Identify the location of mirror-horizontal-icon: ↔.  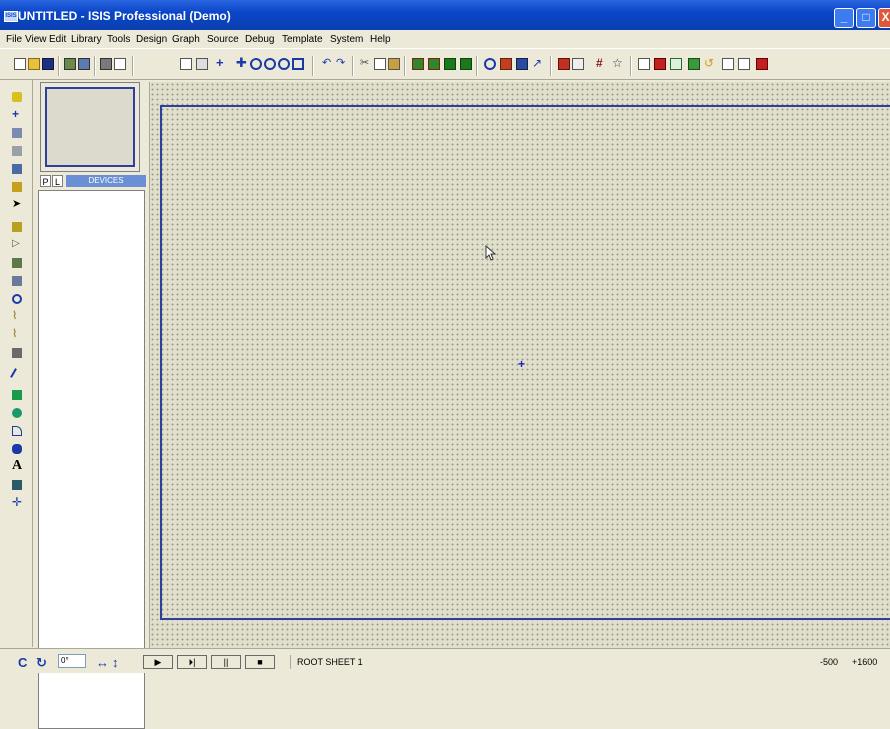
(102, 662).